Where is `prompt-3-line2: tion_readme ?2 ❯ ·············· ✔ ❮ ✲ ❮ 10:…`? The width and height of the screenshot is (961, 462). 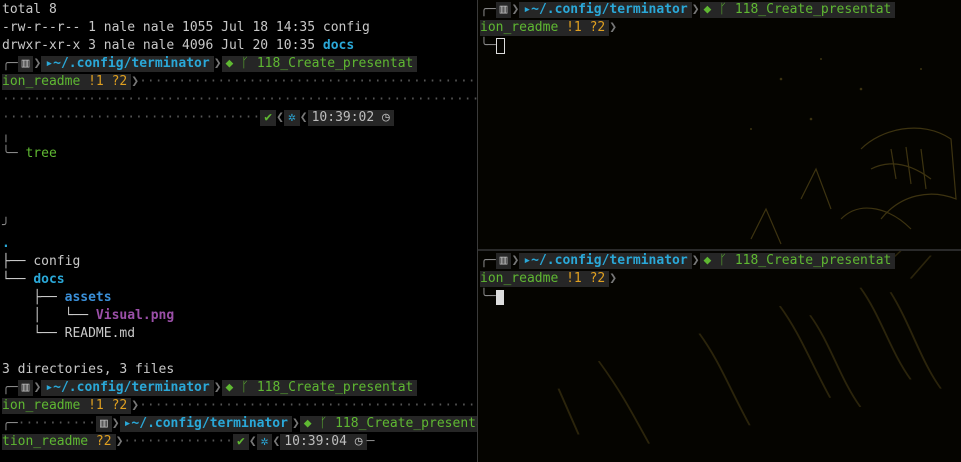
prompt-3-line2: tion_readme ?2 ❯ ·············· ✔ ❮ ✲ ❮ 10:… is located at coordinates (188, 442).